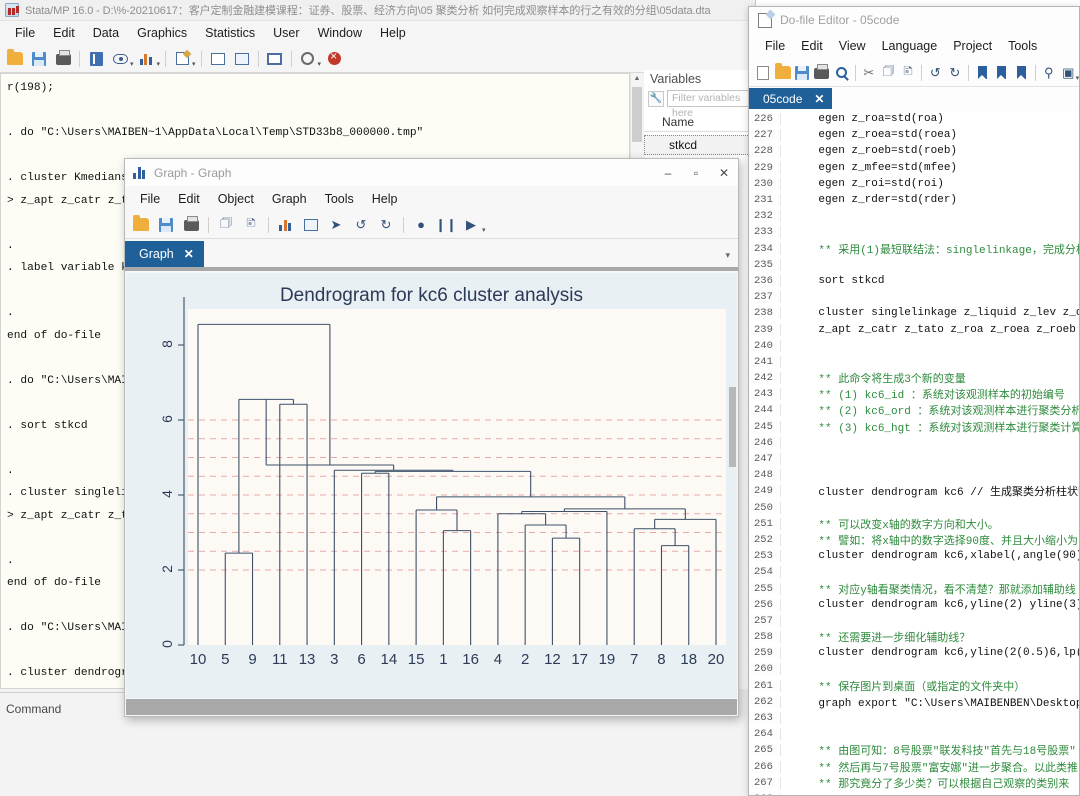 This screenshot has width=1080, height=796. Describe the element at coordinates (696, 173) in the screenshot. I see `maximize-button: ▫` at that location.